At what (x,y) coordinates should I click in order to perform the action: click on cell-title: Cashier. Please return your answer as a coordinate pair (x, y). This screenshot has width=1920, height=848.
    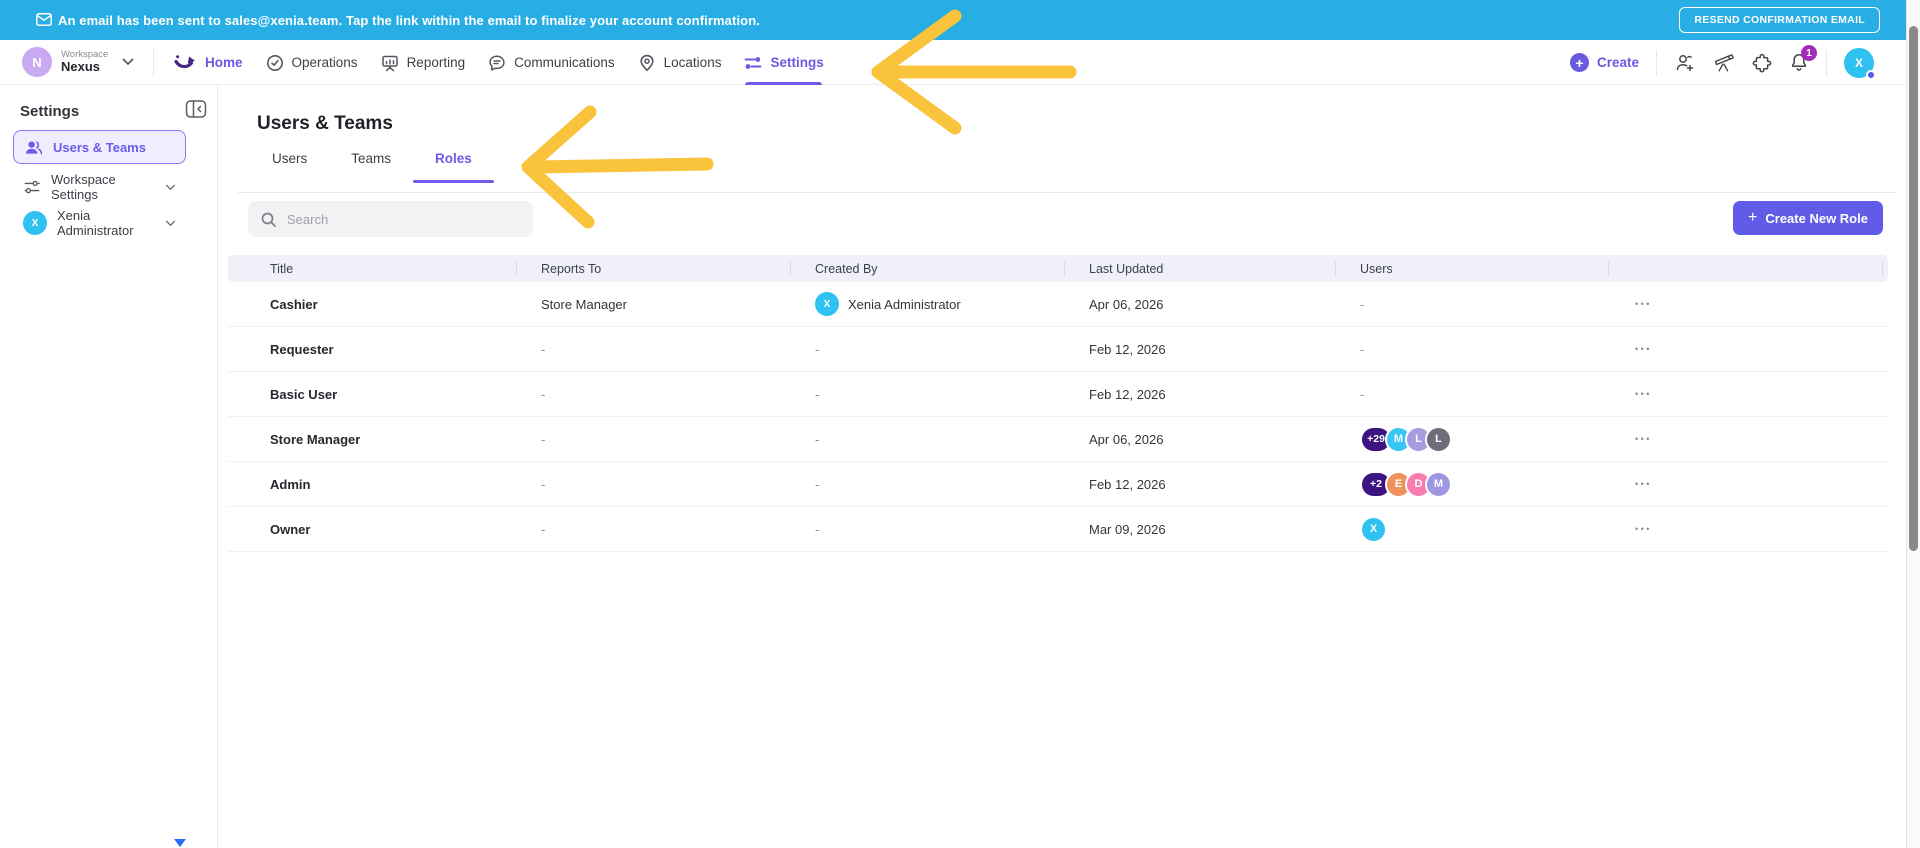
    Looking at the image, I should click on (372, 304).